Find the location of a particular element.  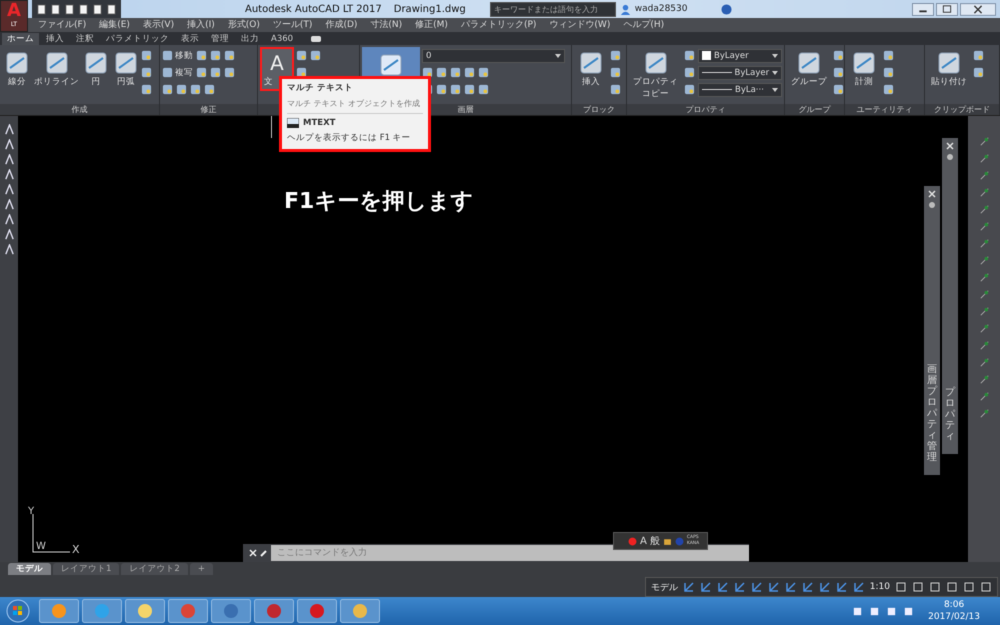

dropdown: 0 is located at coordinates (493, 55).